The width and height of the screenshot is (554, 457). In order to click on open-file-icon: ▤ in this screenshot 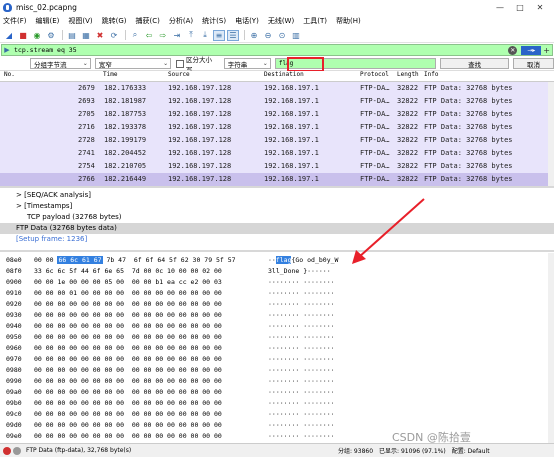, I will do `click(72, 35)`.